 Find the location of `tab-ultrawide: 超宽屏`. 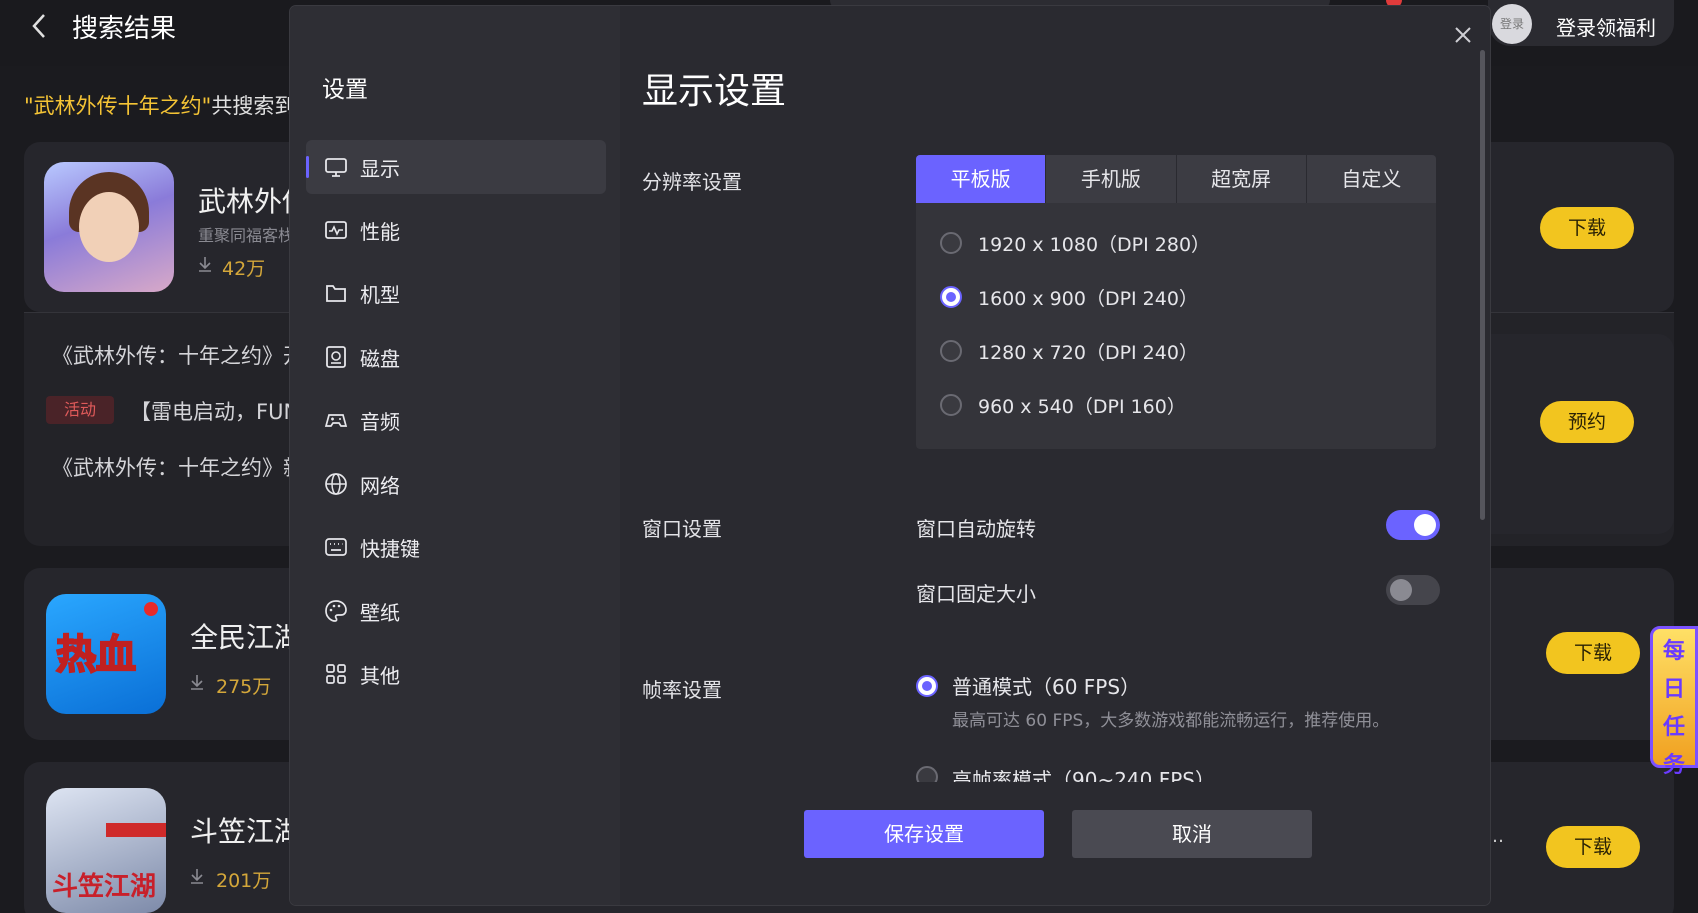

tab-ultrawide: 超宽屏 is located at coordinates (1241, 179).